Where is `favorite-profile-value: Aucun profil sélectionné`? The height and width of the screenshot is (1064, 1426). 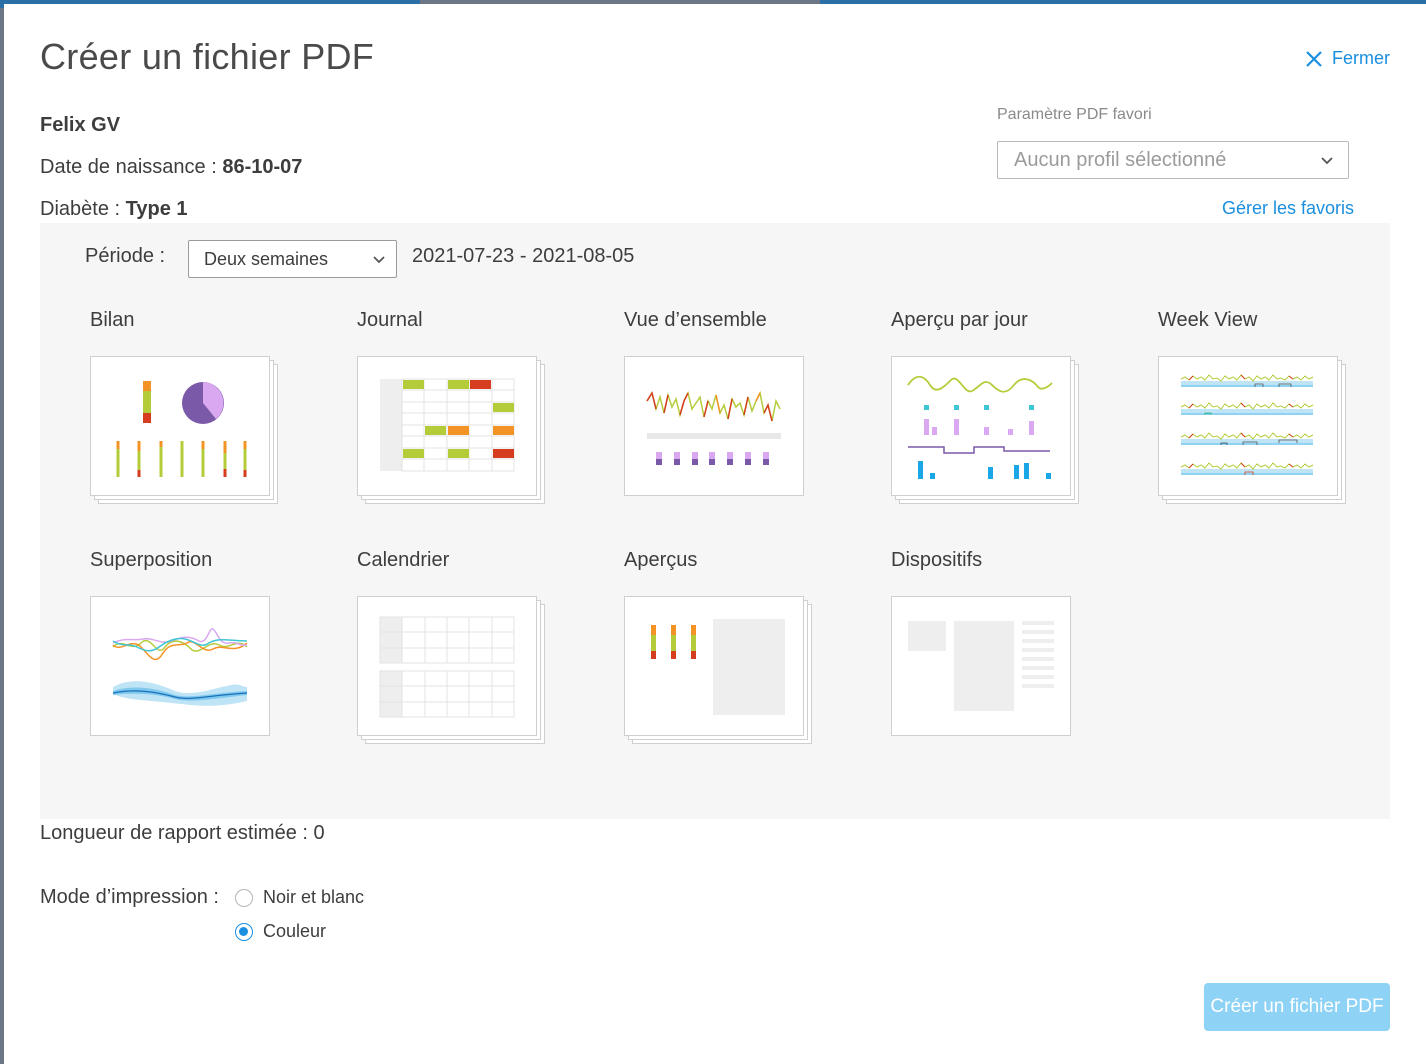 favorite-profile-value: Aucun profil sélectionné is located at coordinates (1120, 159).